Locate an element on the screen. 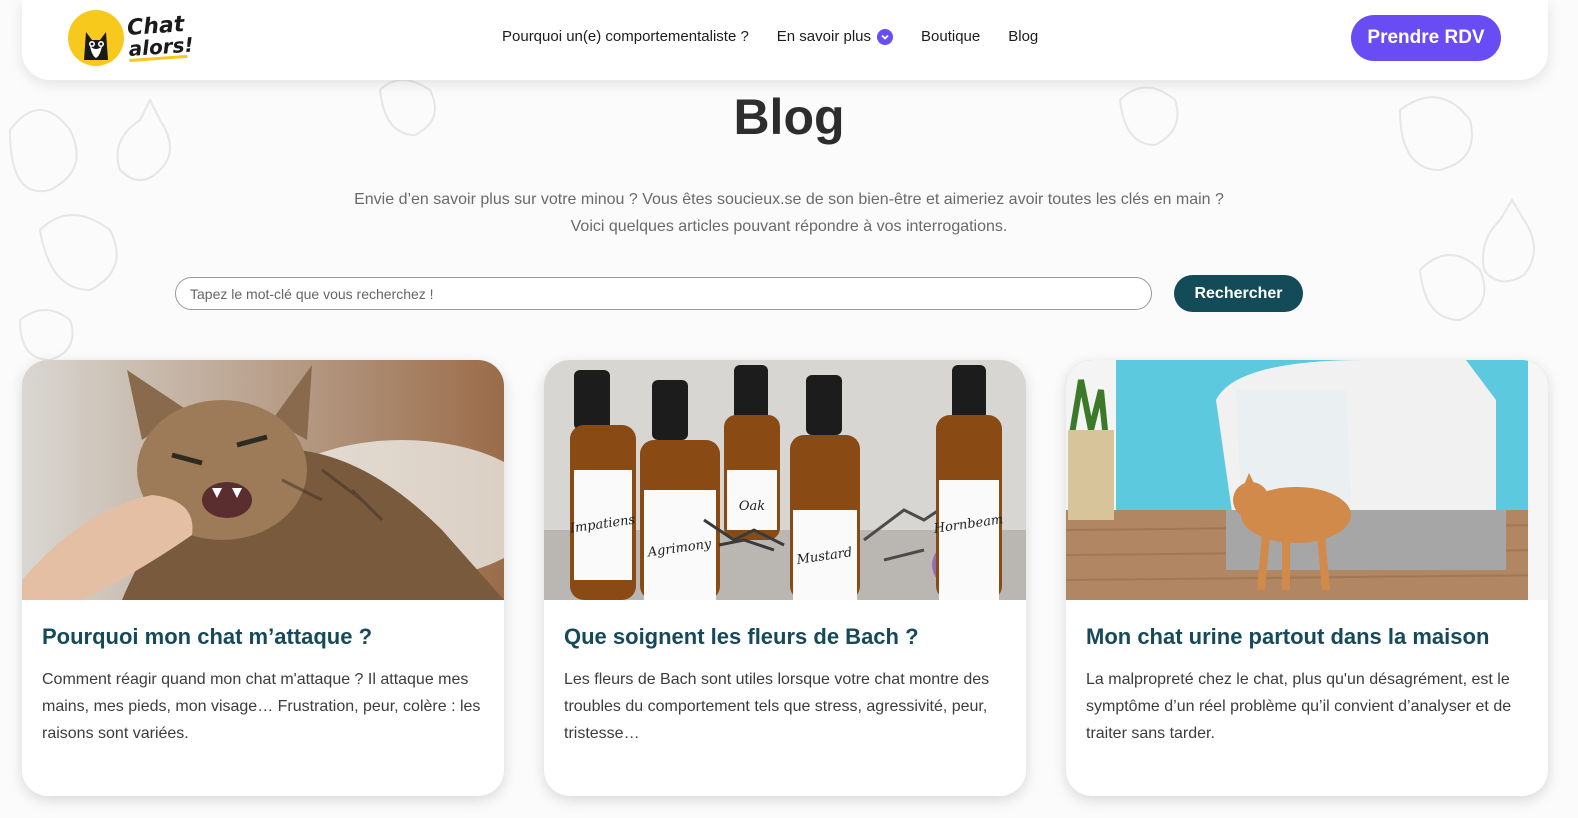 This screenshot has height=818, width=1578. chevron-down-icon is located at coordinates (885, 36).